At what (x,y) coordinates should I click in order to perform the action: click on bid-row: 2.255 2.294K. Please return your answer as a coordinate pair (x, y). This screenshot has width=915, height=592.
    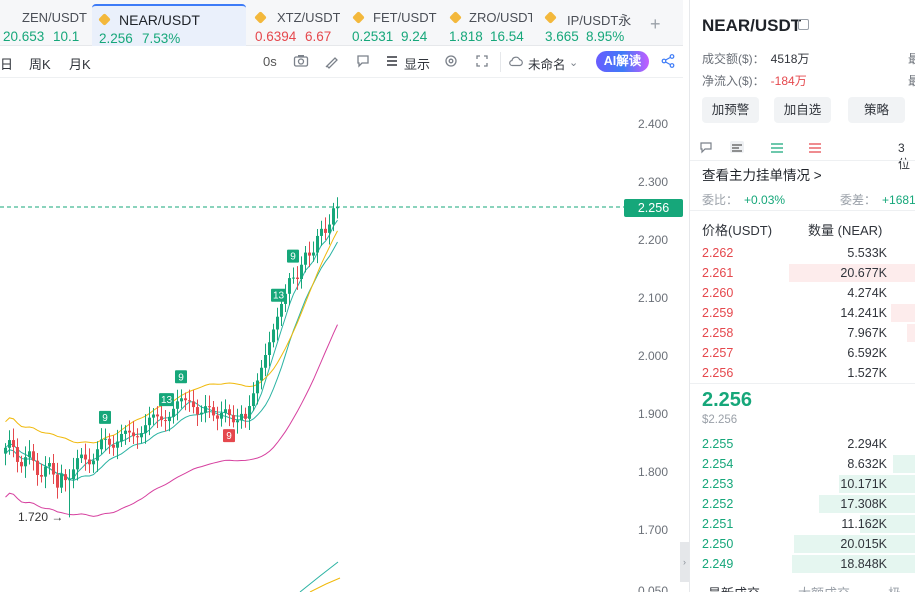
    Looking at the image, I should click on (802, 444).